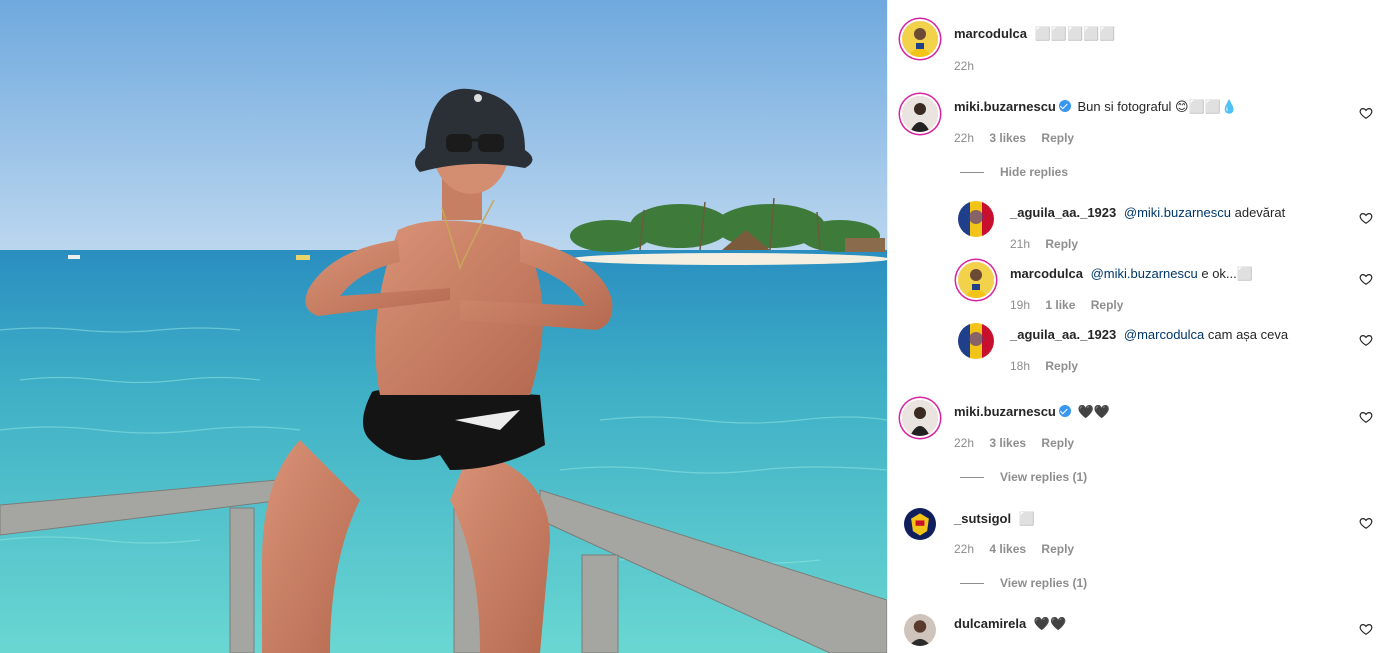  Describe the element at coordinates (1020, 366) in the screenshot. I see `timestamp: 18h` at that location.